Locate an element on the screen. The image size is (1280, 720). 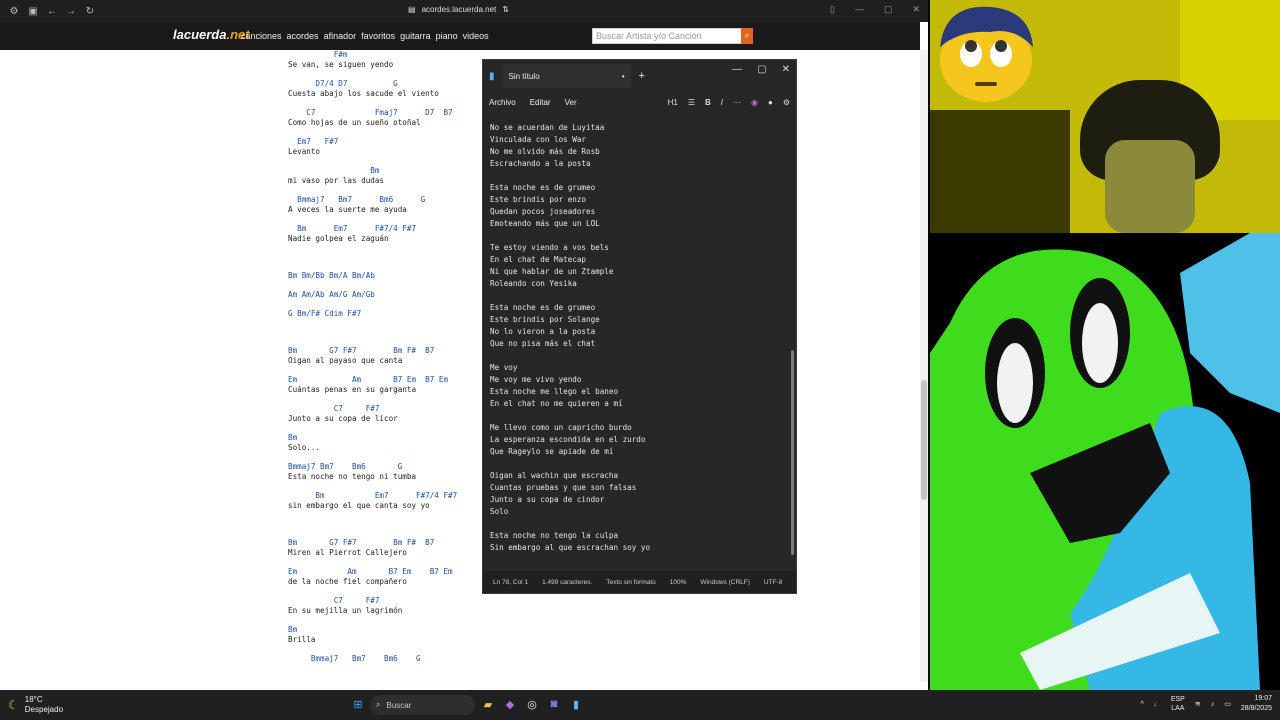
lyric-line: Esta noche no tengo ni tumba is located at coordinates (352, 476).